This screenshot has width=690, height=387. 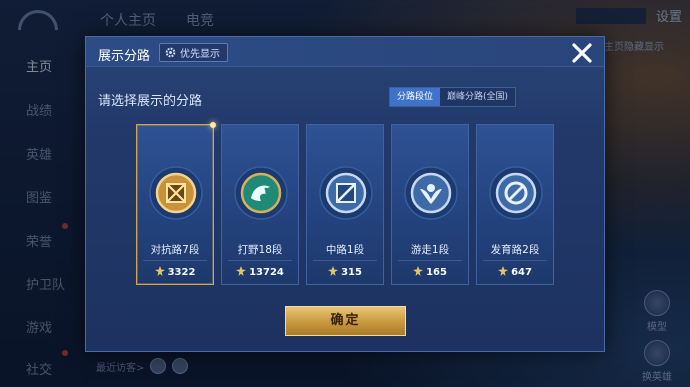 What do you see at coordinates (150, 101) in the screenshot?
I see `dialog-subtitle: 请选择展示的分路` at bounding box center [150, 101].